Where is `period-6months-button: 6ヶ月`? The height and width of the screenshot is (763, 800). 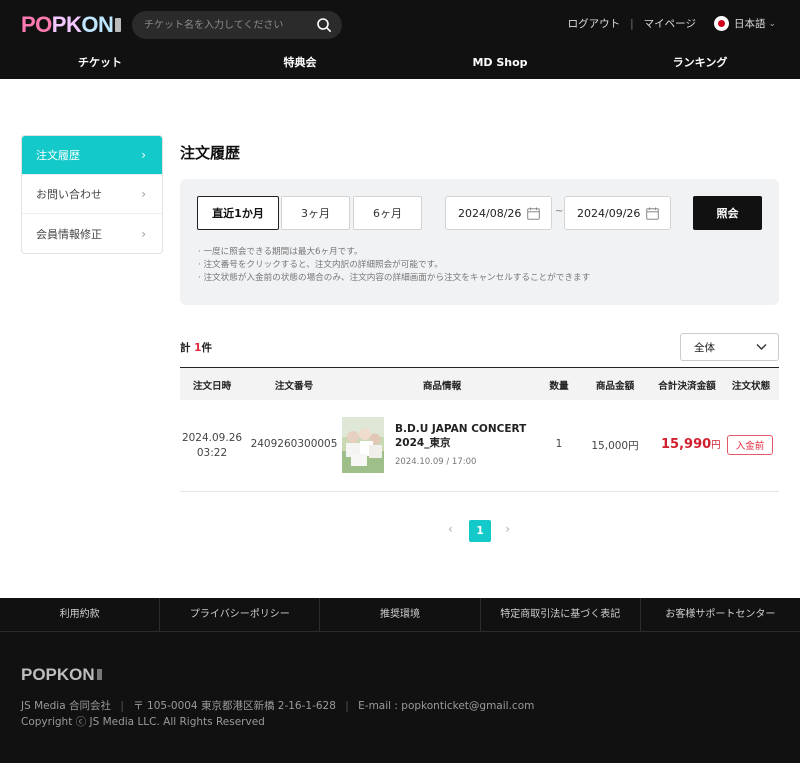
period-6months-button: 6ヶ月 is located at coordinates (387, 213).